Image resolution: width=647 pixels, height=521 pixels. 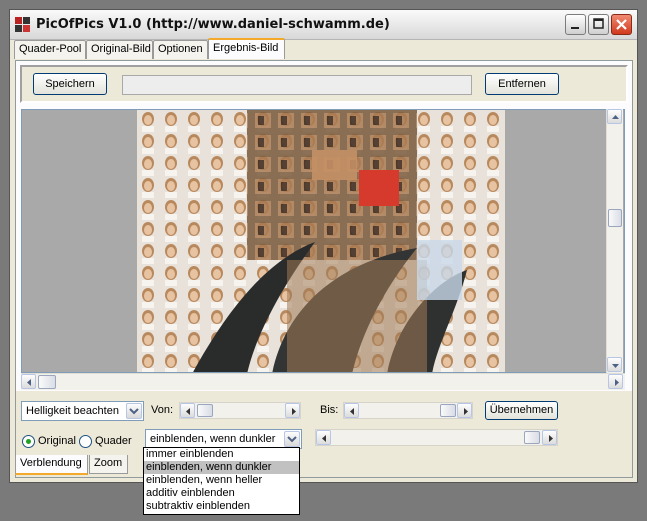 What do you see at coordinates (221, 467) in the screenshot?
I see `blend-option-selected: einblenden, wenn dunkler` at bounding box center [221, 467].